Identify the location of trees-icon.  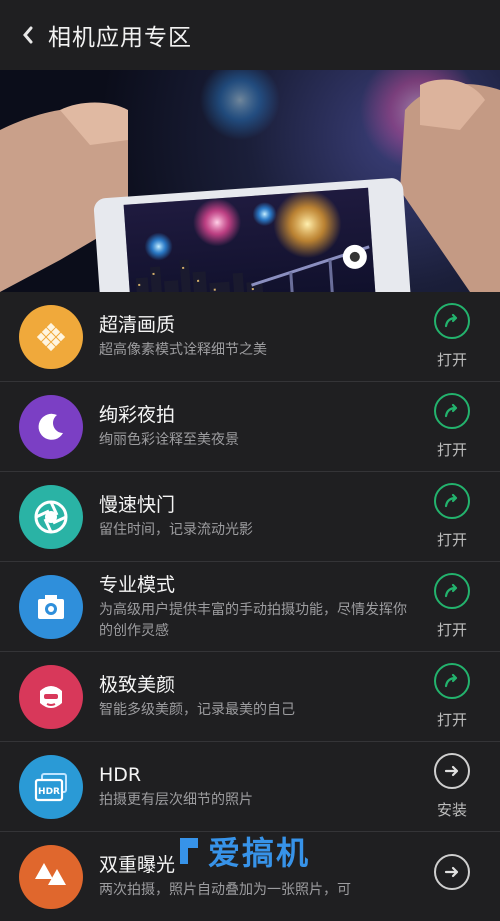
(50, 873).